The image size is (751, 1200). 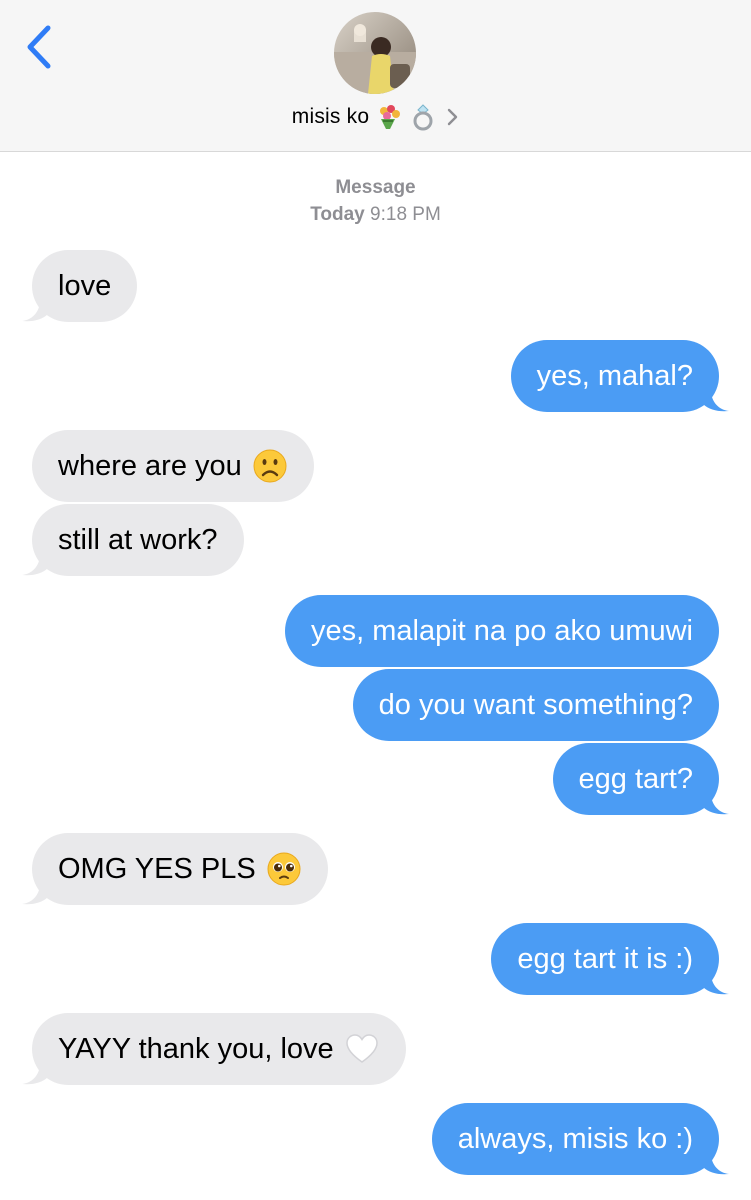 I want to click on incoming-message: where are you, so click(x=173, y=466).